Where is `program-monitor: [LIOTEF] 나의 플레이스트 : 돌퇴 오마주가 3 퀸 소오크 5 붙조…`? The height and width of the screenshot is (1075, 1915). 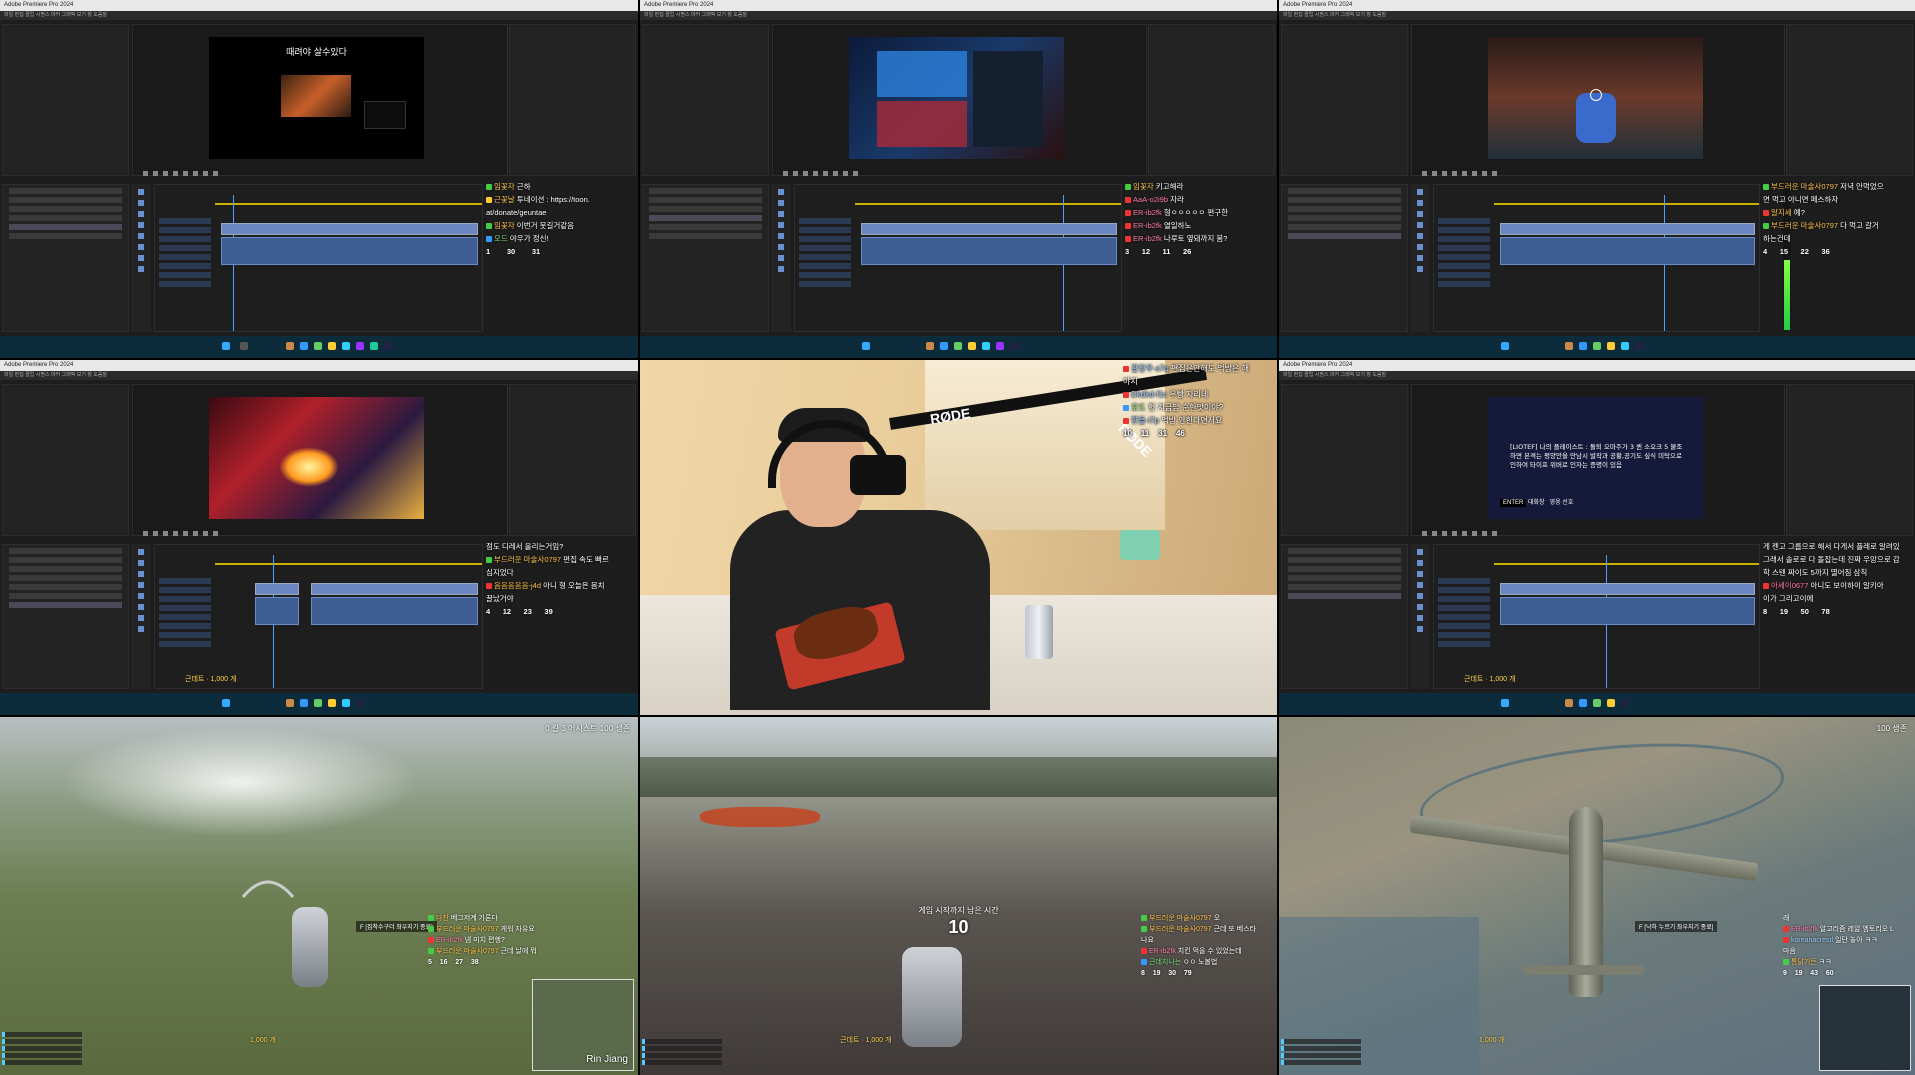
program-monitor: [LIOTEF] 나의 플레이스트 : 돌퇴 오마주가 3 퀸 소오크 5 붙조… is located at coordinates (1598, 460).